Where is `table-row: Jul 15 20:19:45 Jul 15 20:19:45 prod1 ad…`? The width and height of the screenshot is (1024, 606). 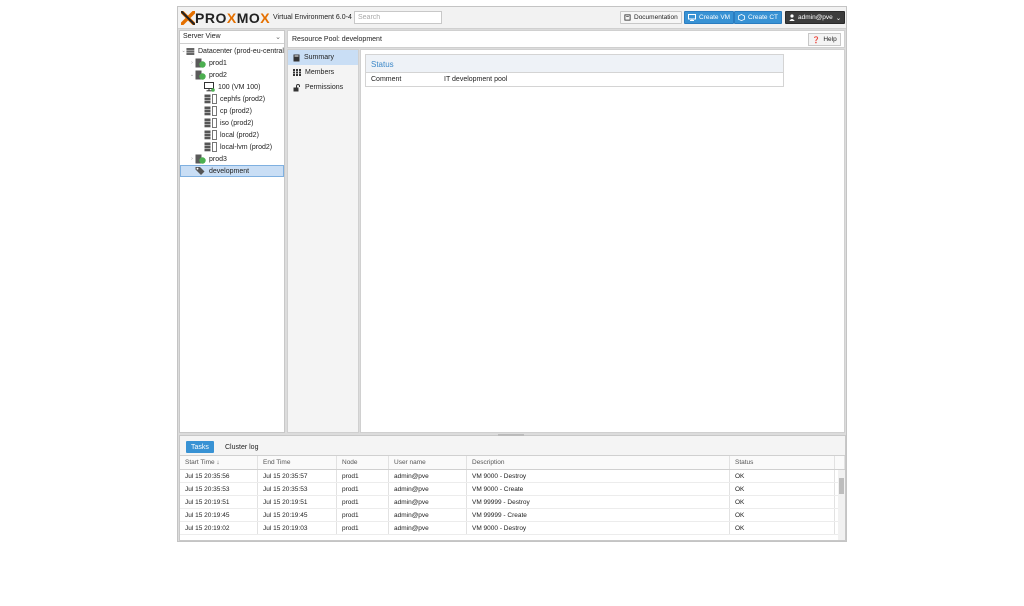 table-row: Jul 15 20:19:45 Jul 15 20:19:45 prod1 ad… is located at coordinates (512, 515).